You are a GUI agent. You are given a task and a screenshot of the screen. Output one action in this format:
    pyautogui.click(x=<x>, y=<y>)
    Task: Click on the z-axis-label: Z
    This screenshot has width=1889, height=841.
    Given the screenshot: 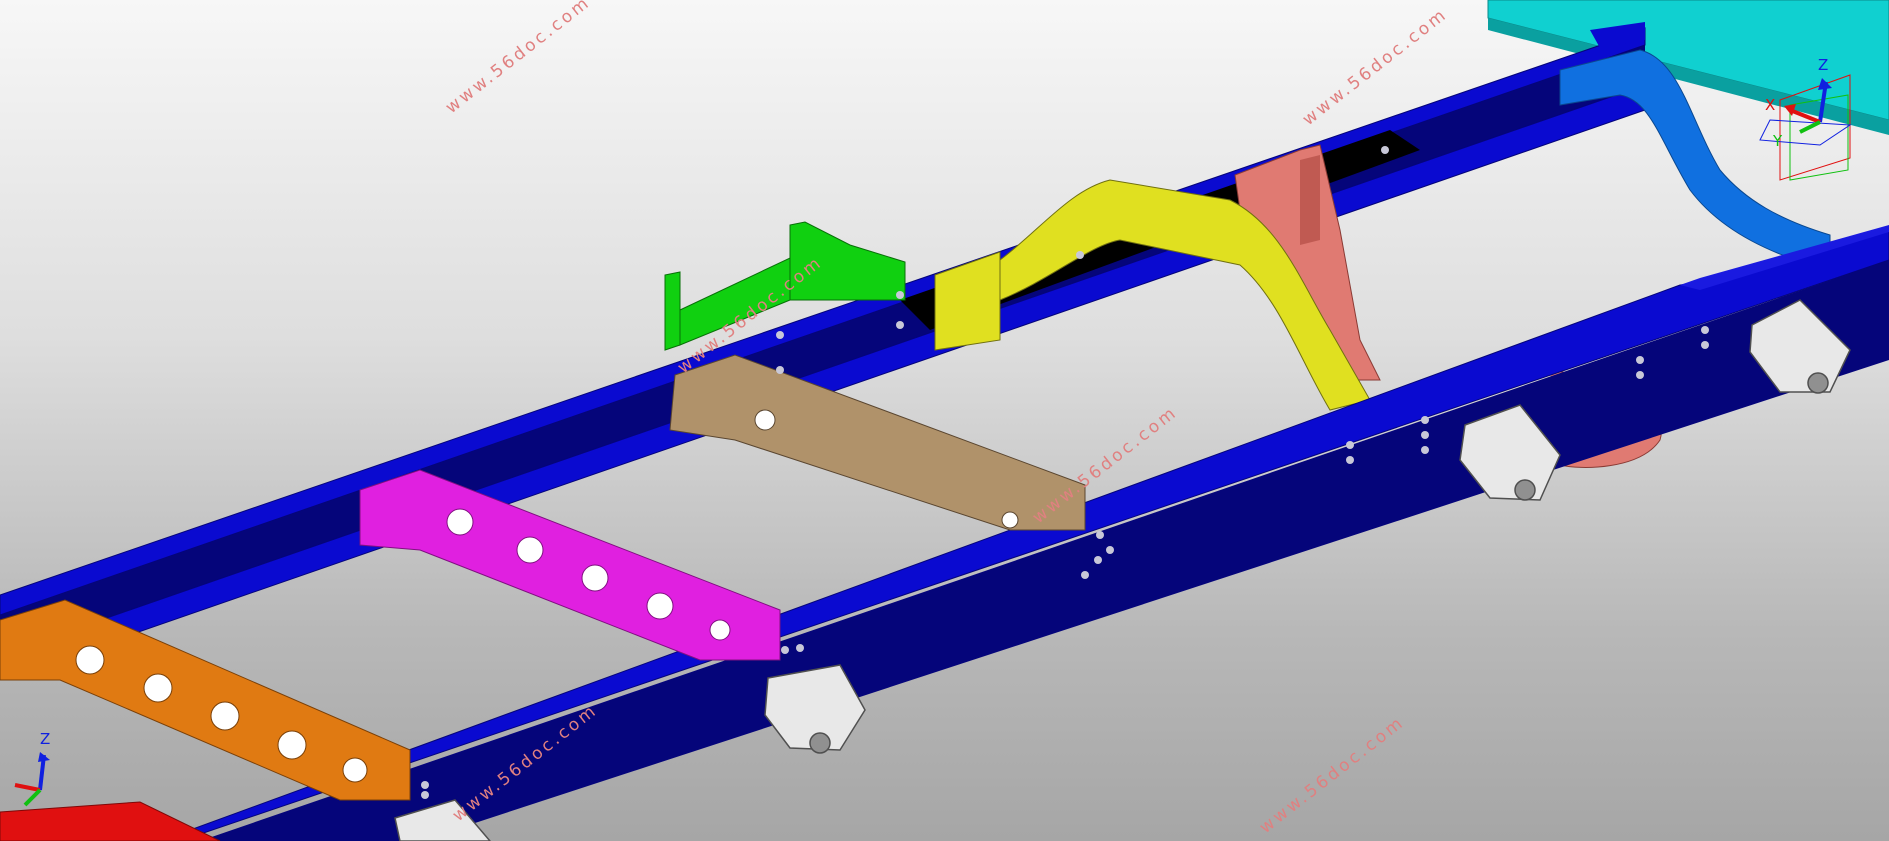 What is the action you would take?
    pyautogui.click(x=1823, y=65)
    